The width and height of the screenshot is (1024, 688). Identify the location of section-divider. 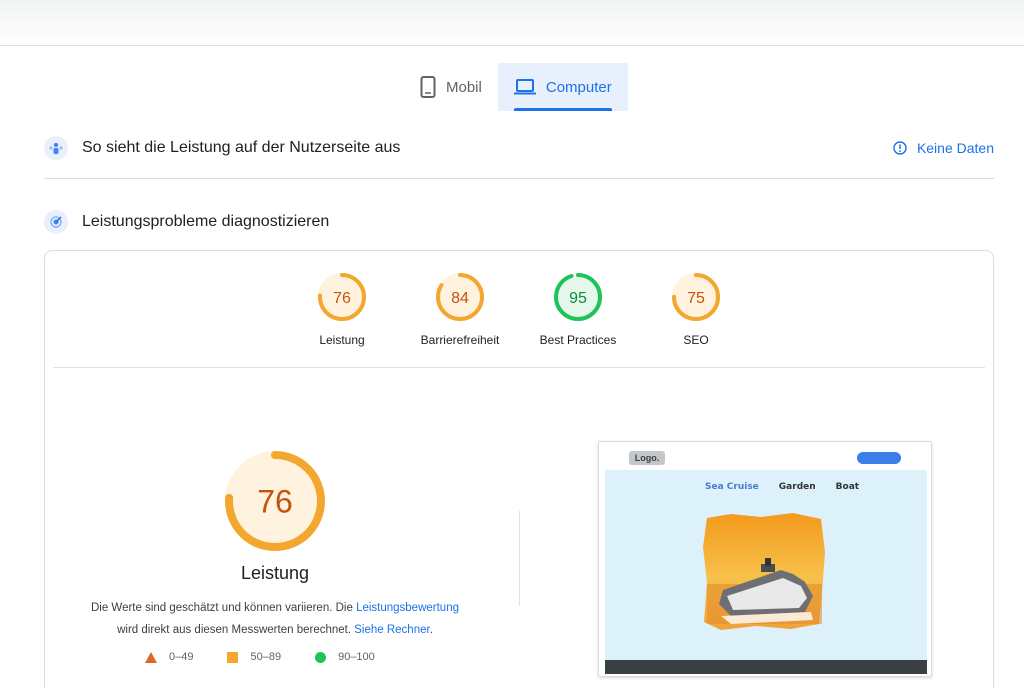
(519, 178).